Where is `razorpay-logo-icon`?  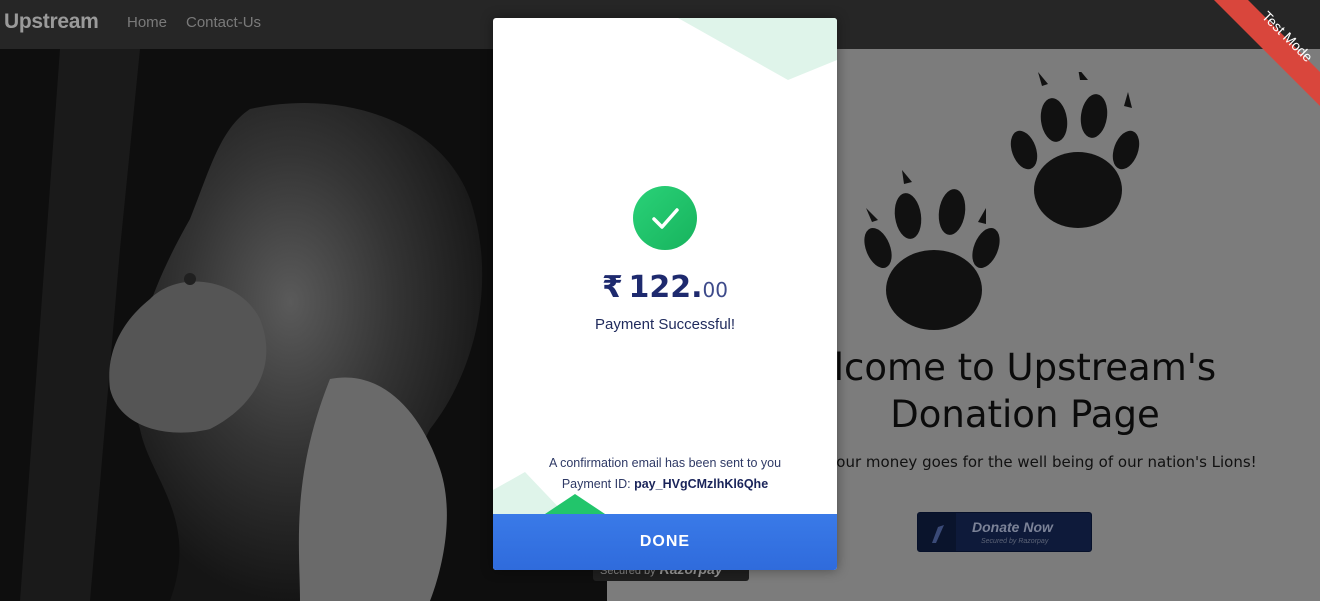 razorpay-logo-icon is located at coordinates (937, 532).